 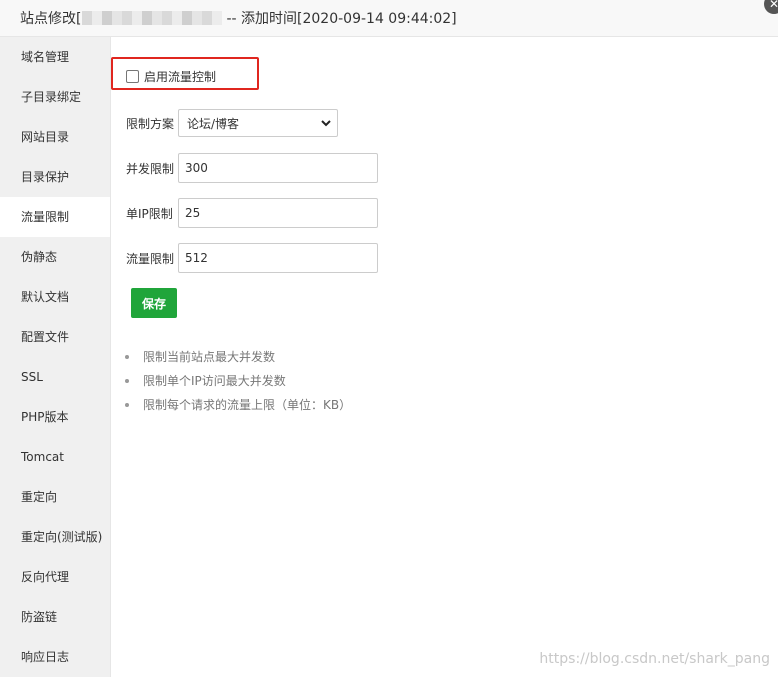 What do you see at coordinates (341, 19) in the screenshot?
I see `dialog-title-suffix: -- 添加时间[2020-09-14 09:44:02]` at bounding box center [341, 19].